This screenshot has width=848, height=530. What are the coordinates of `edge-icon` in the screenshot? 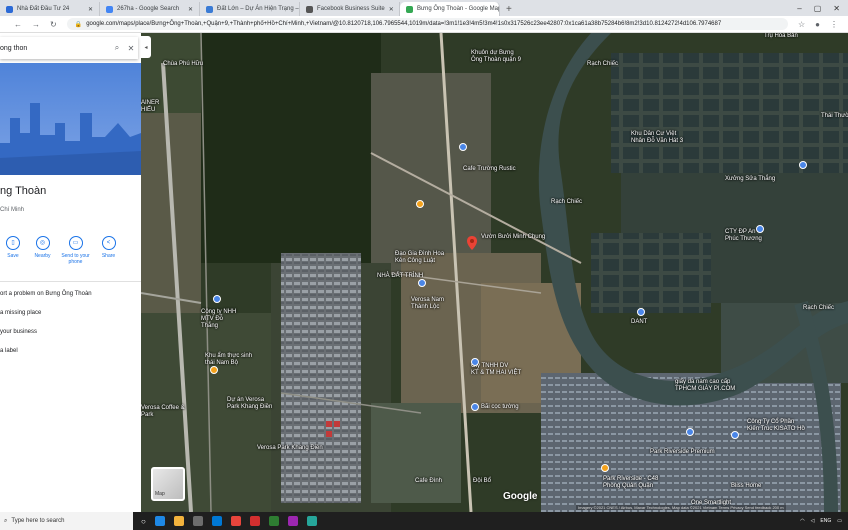 It's located at (159, 521).